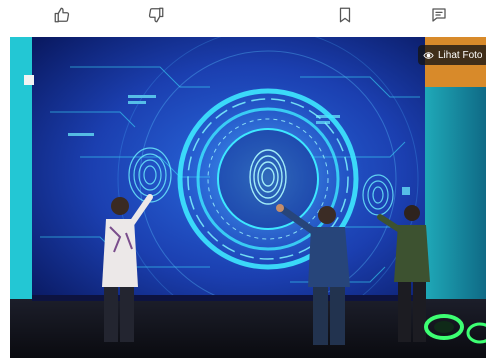 The height and width of the screenshot is (358, 486). I want to click on thumbs-down-icon, so click(156, 15).